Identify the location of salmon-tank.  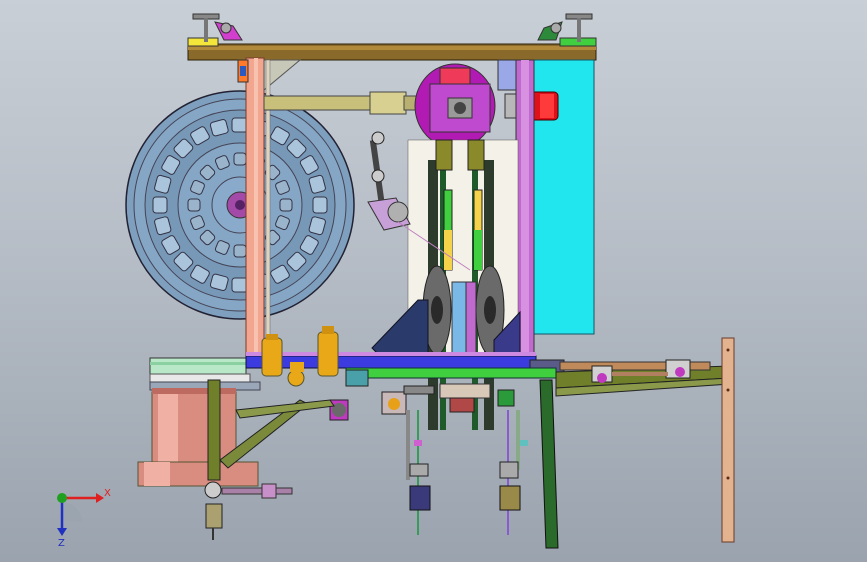
(198, 437).